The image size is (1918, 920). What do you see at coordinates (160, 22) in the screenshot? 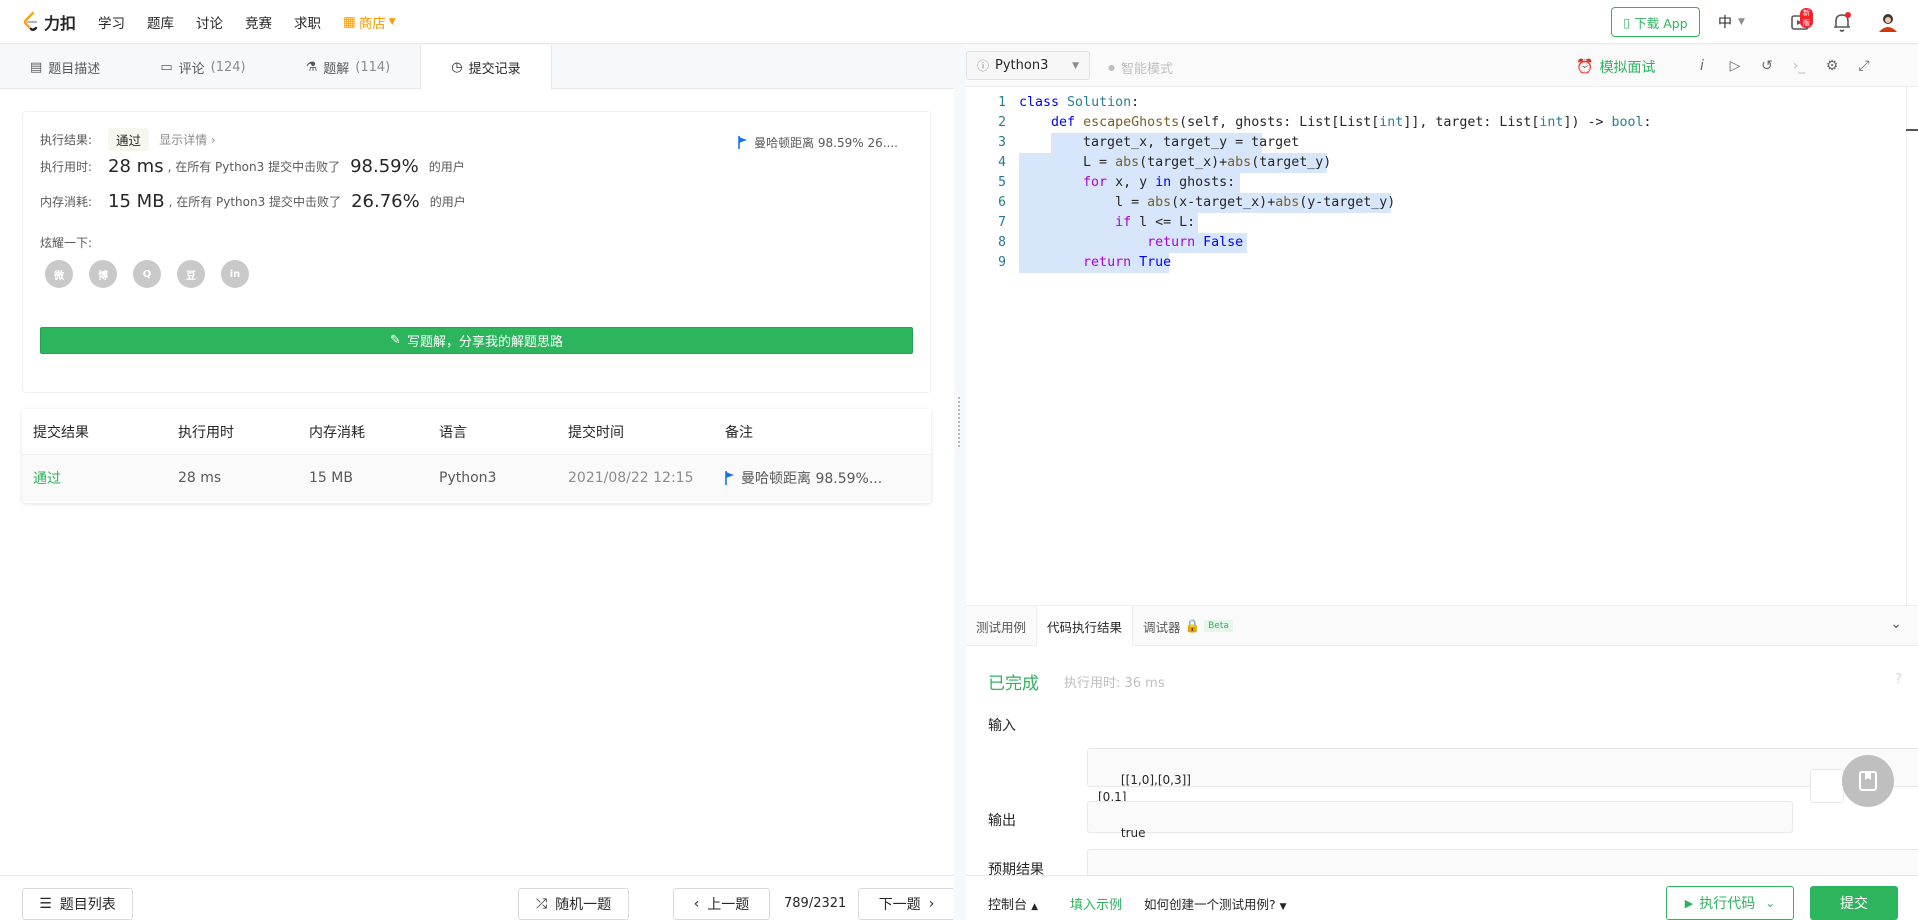
I see `nav-problems: 题库` at bounding box center [160, 22].